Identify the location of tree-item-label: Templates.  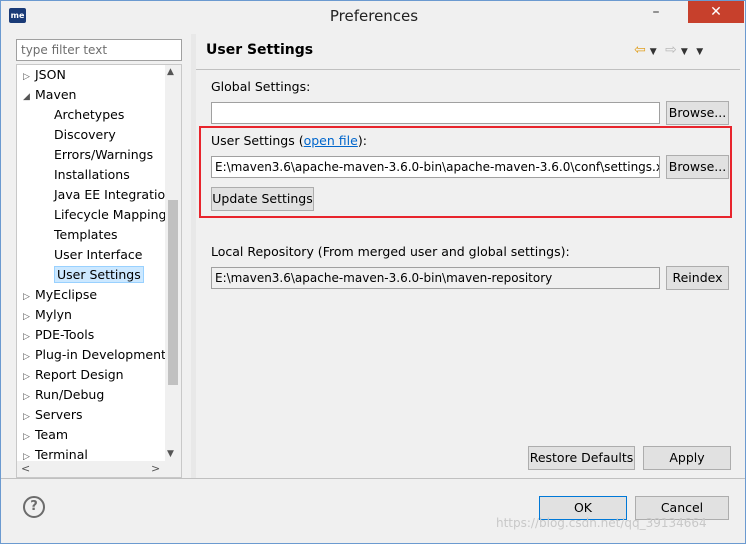
(86, 234).